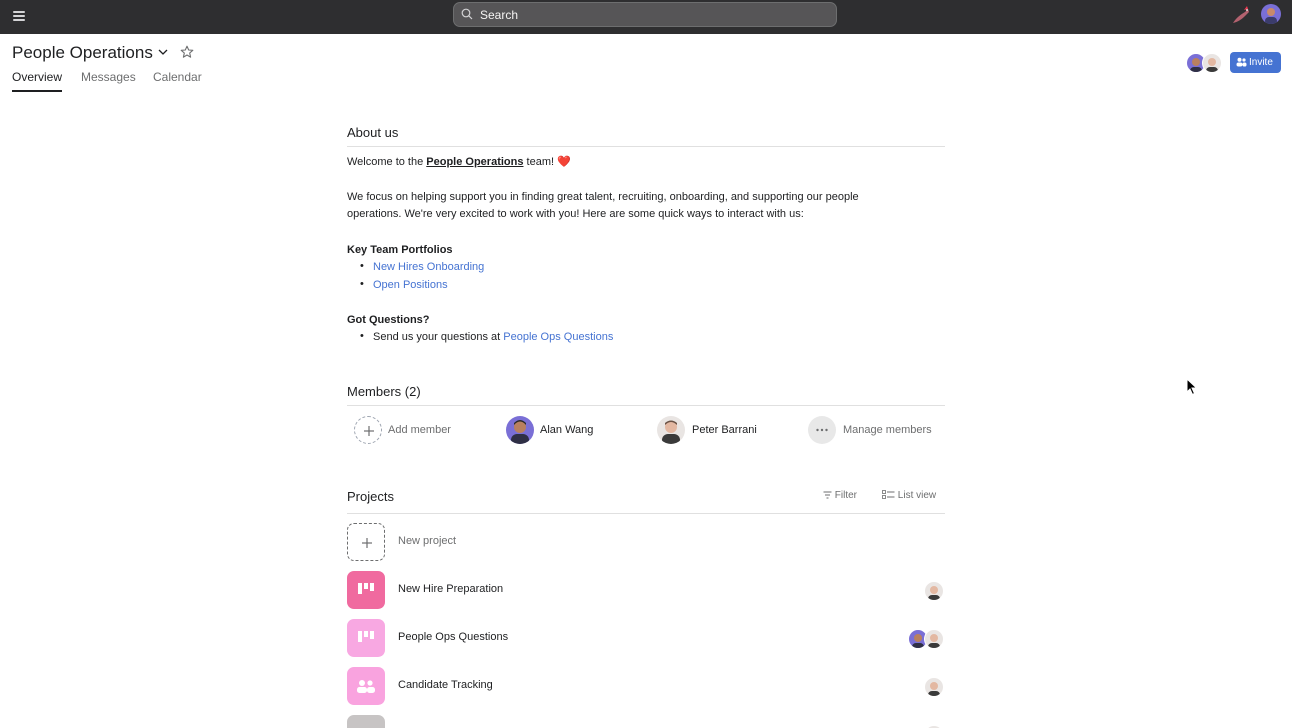 The image size is (1292, 728). I want to click on about-heading: About us, so click(373, 132).